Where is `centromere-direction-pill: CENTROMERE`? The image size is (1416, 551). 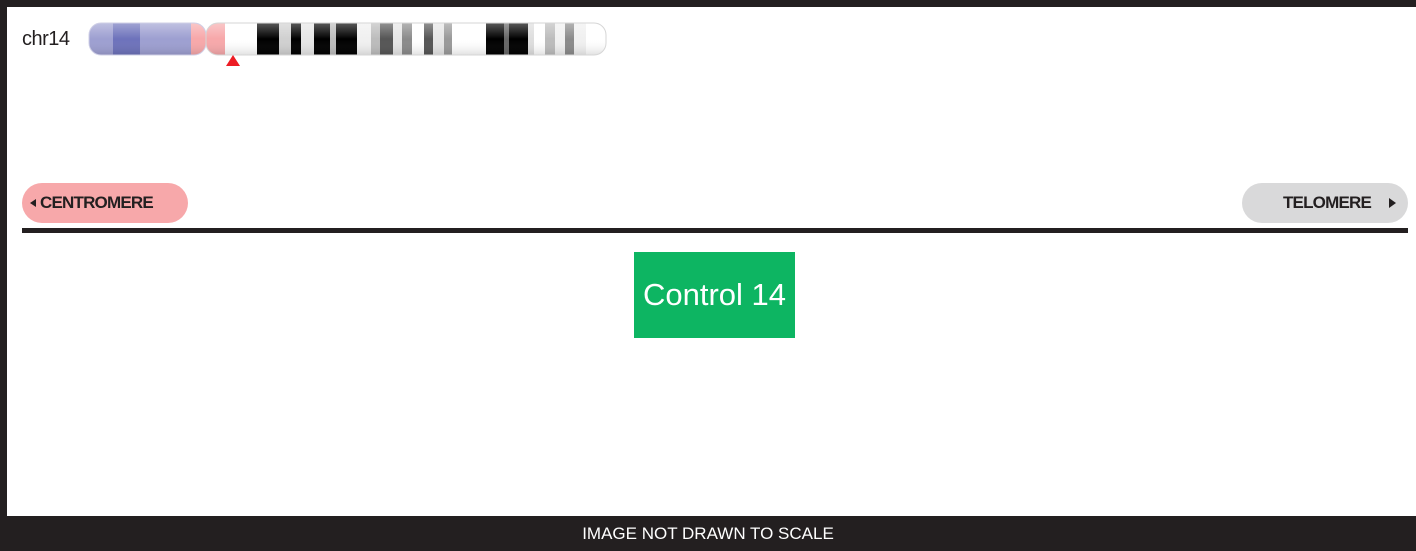
centromere-direction-pill: CENTROMERE is located at coordinates (105, 203).